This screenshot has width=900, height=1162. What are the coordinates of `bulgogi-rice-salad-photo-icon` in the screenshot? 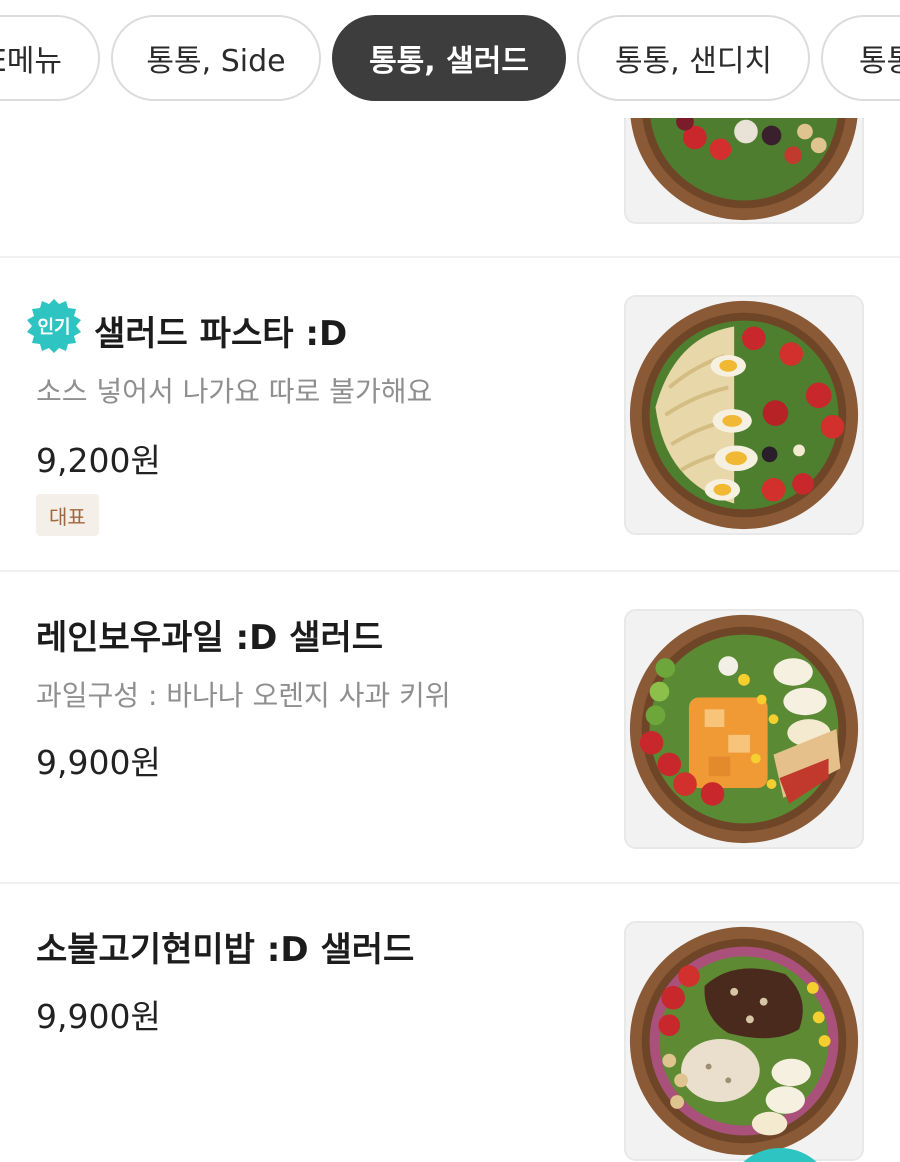 It's located at (744, 1041).